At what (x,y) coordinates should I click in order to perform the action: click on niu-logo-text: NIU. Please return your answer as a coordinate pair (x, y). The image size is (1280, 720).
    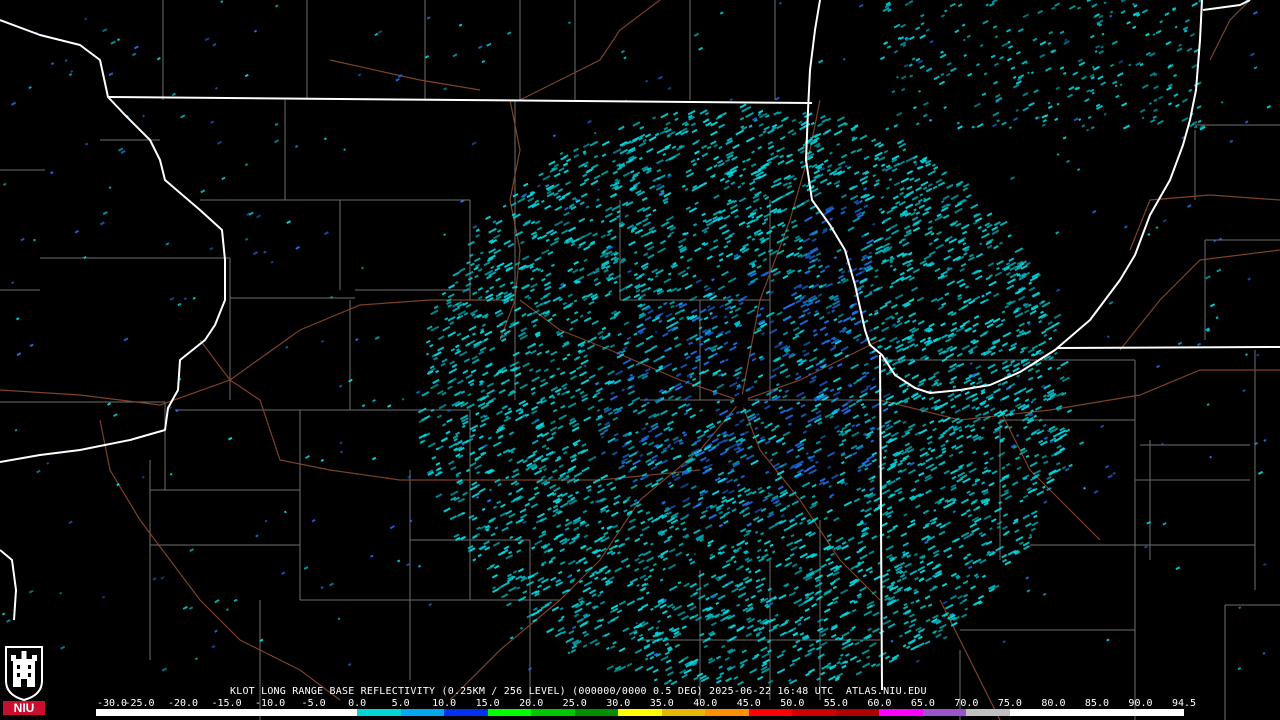
    Looking at the image, I should click on (24, 708).